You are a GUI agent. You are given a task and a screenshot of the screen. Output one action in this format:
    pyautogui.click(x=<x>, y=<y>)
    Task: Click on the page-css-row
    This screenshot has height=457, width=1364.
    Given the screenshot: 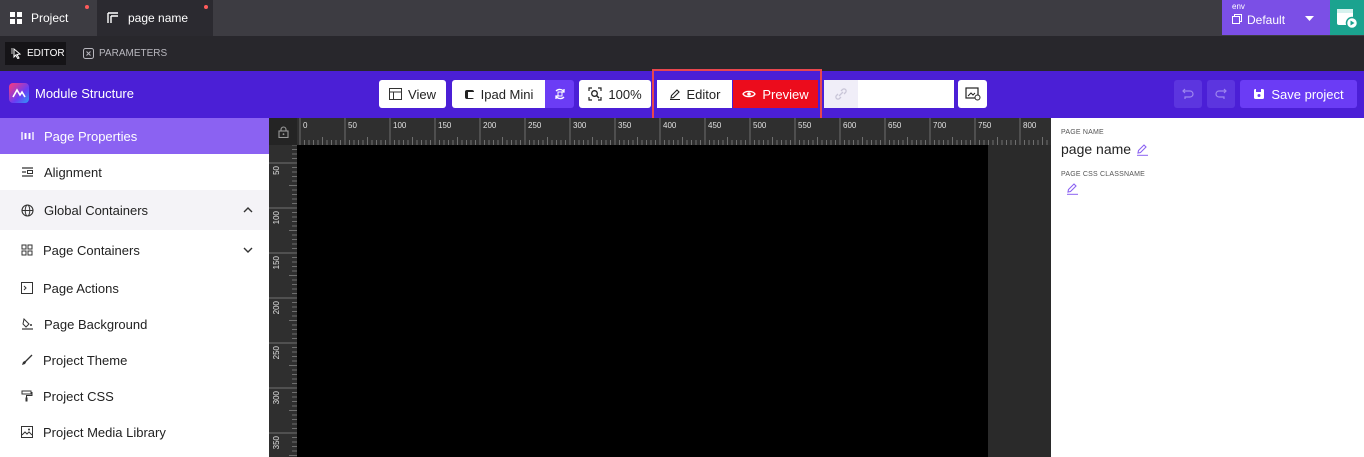 What is the action you would take?
    pyautogui.click(x=1070, y=188)
    